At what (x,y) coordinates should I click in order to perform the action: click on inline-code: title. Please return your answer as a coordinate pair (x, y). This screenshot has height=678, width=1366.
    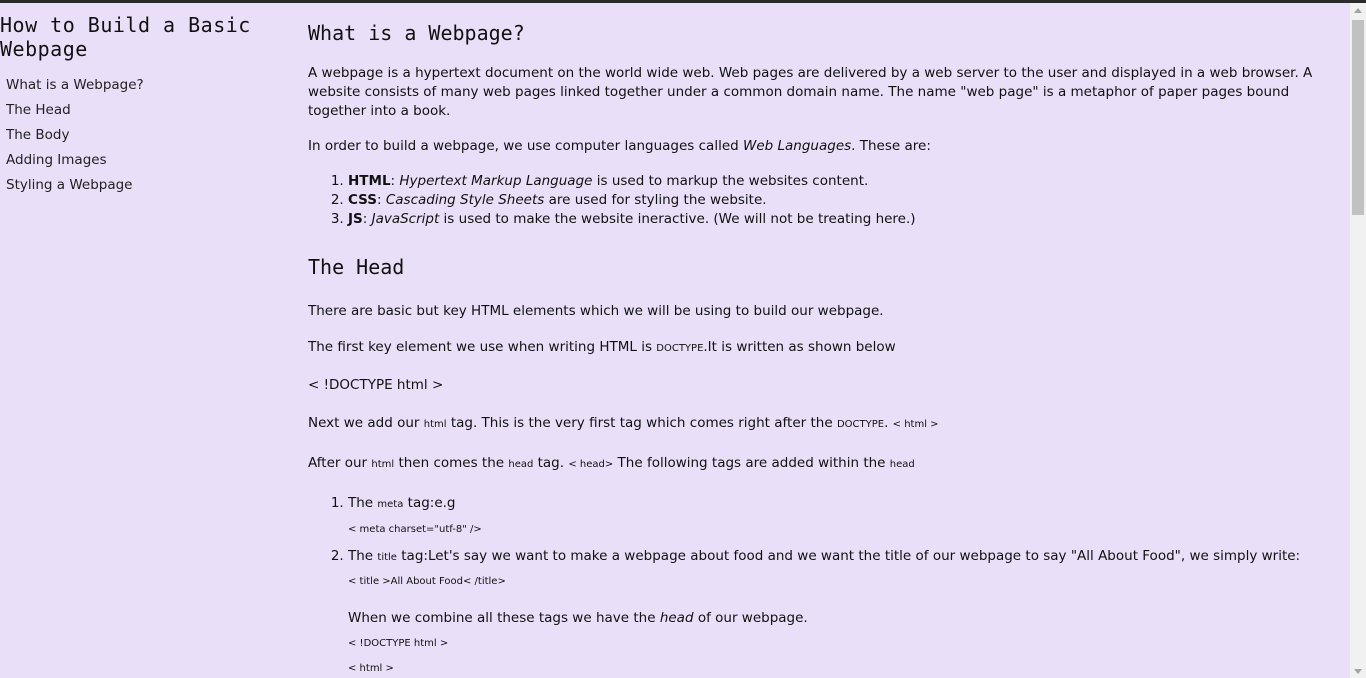
    Looking at the image, I should click on (387, 557).